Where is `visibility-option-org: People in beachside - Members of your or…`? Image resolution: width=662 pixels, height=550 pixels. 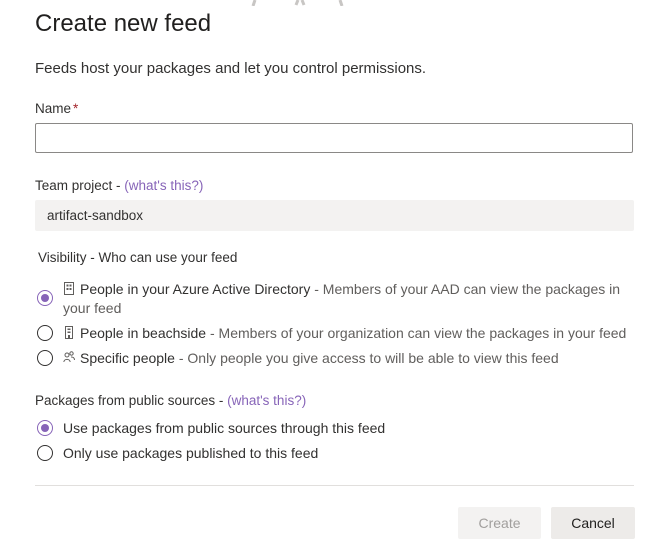 visibility-option-org: People in beachside - Members of your or… is located at coordinates (331, 333).